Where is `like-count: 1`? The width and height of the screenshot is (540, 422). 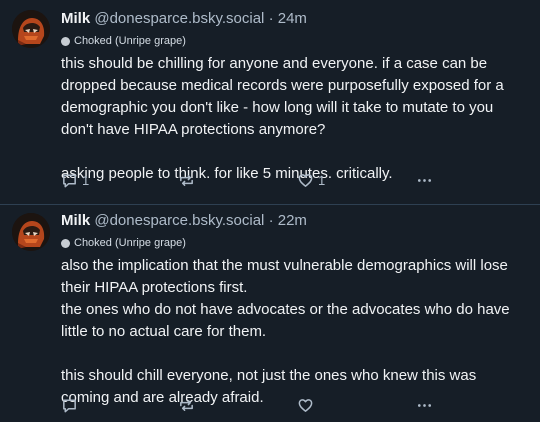
like-count: 1 is located at coordinates (322, 180).